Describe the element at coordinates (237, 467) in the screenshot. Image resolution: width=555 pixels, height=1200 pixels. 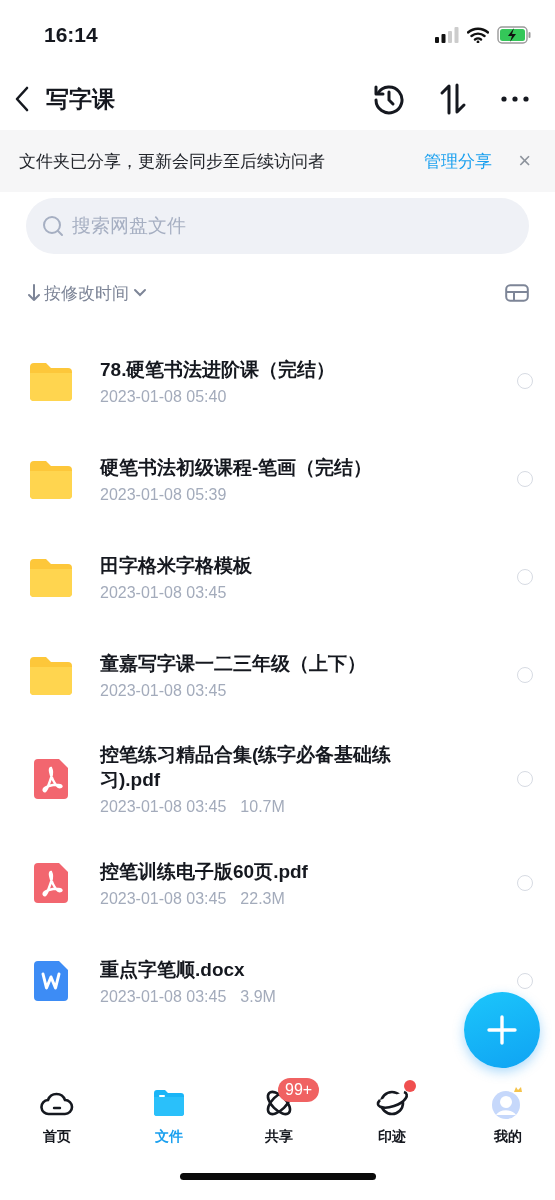
I see `file-name: 硬笔书法初级课程-笔画（完结）` at that location.